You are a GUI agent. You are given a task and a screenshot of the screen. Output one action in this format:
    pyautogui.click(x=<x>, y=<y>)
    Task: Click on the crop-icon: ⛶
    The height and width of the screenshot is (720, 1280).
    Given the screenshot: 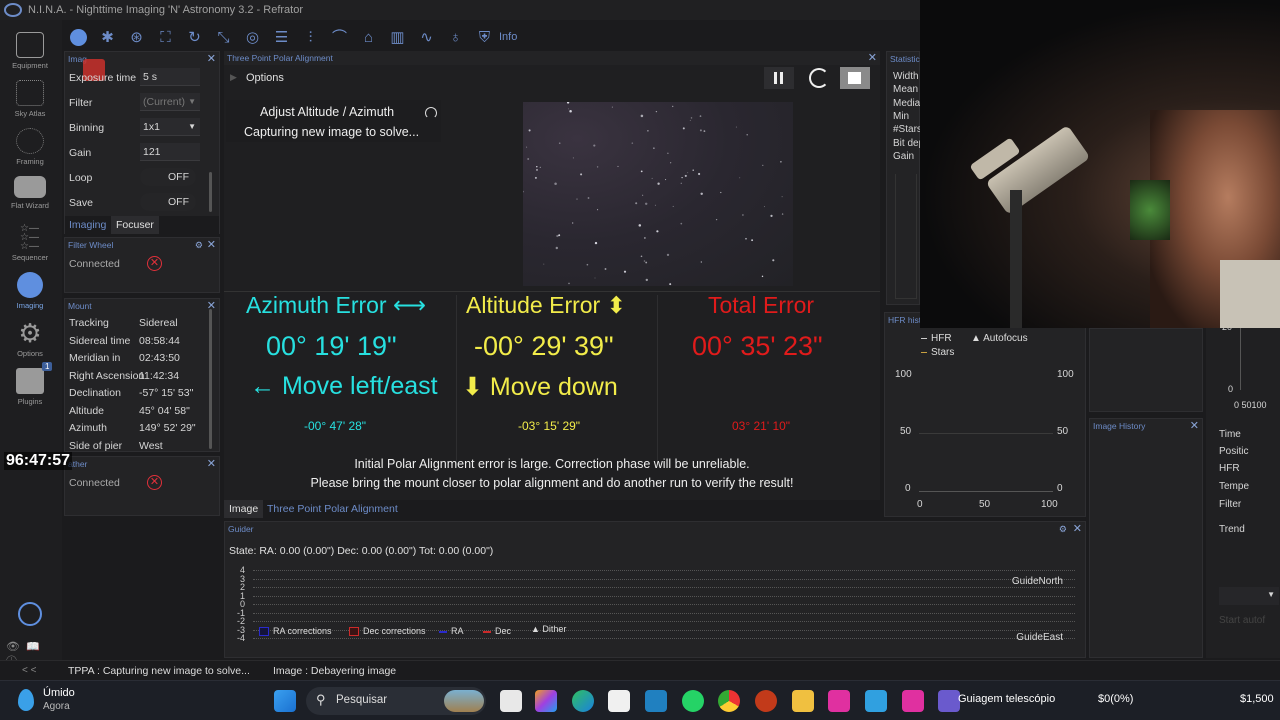 What is the action you would take?
    pyautogui.click(x=165, y=37)
    